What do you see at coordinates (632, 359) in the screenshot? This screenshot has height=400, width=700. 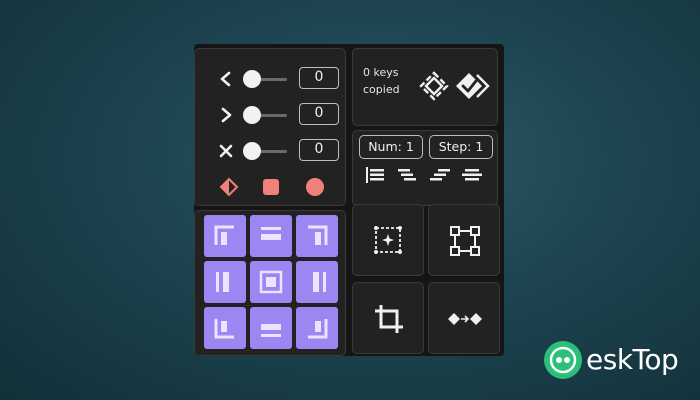 I see `watermark-text: eskTop` at bounding box center [632, 359].